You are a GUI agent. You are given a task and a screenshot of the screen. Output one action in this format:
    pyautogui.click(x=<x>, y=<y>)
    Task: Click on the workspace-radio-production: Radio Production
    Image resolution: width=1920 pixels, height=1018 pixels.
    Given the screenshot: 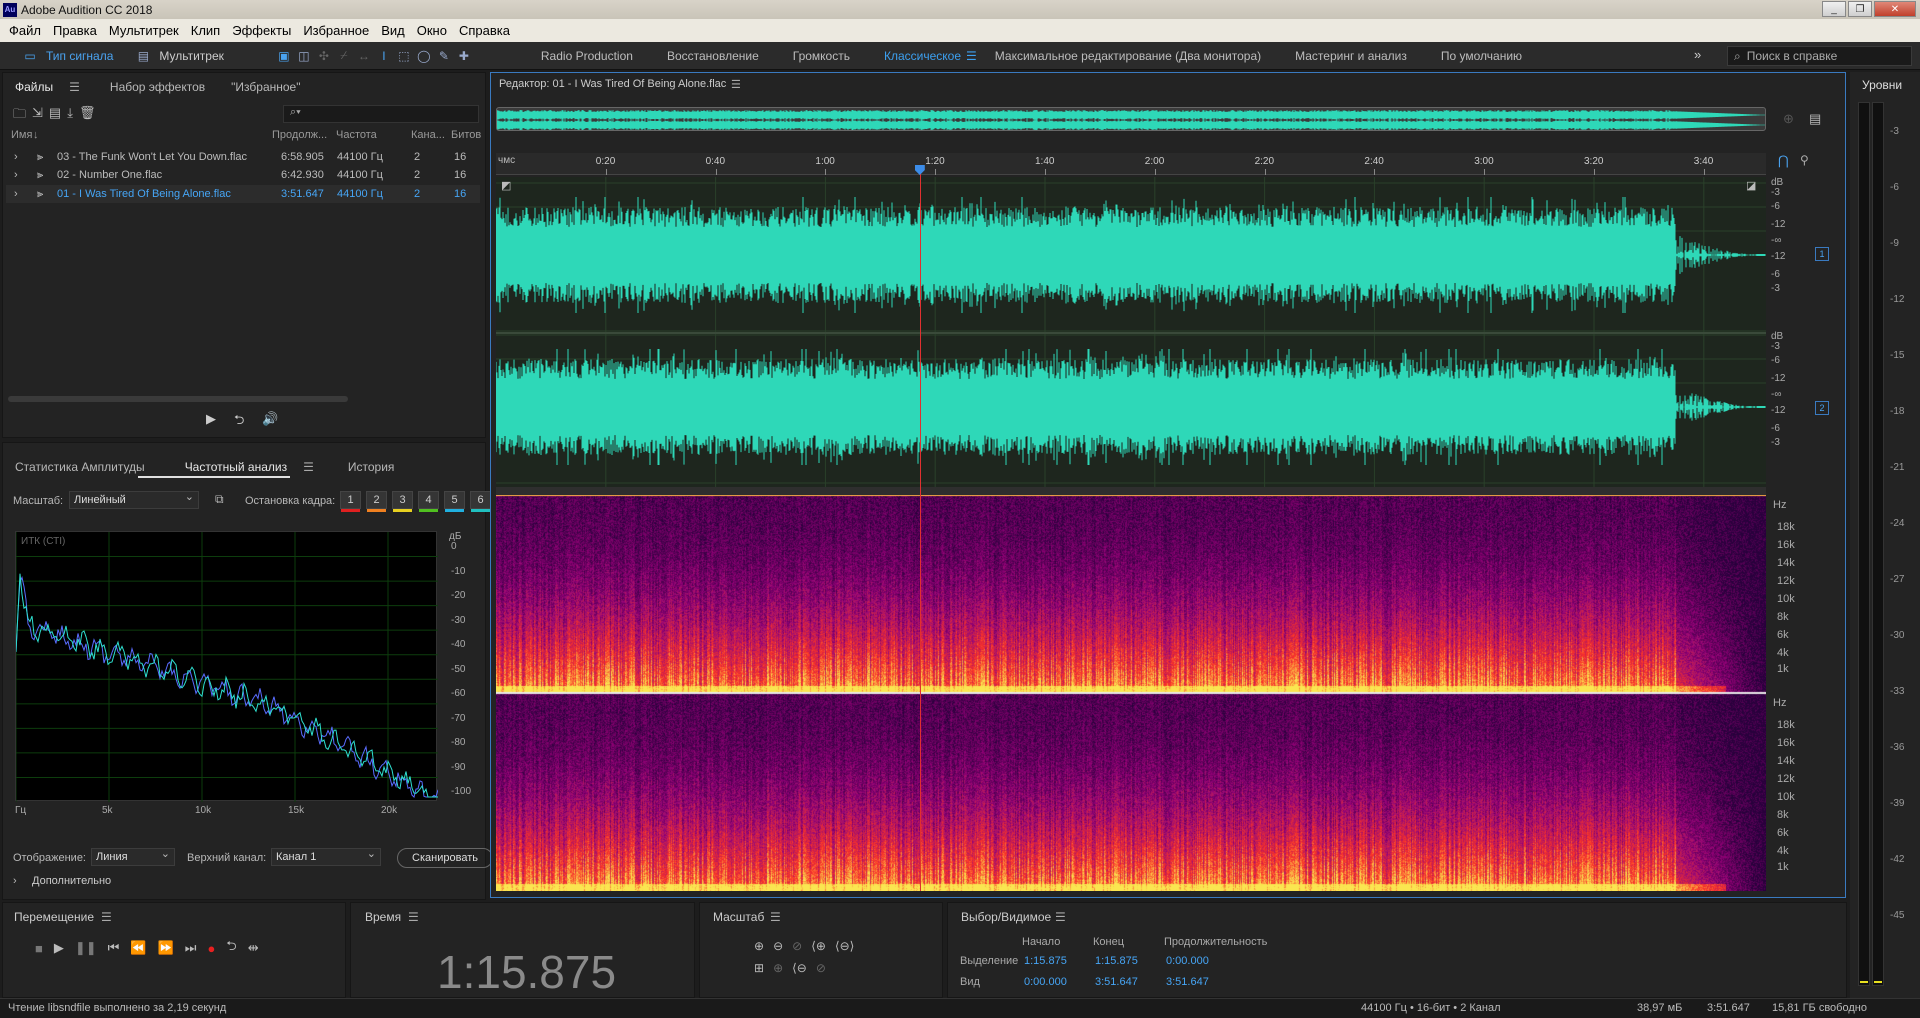 What is the action you would take?
    pyautogui.click(x=587, y=56)
    